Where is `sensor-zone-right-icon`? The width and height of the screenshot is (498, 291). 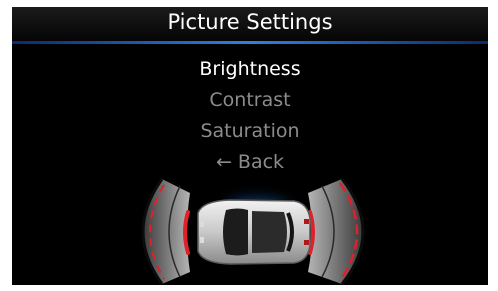 sensor-zone-right-icon is located at coordinates (336, 231).